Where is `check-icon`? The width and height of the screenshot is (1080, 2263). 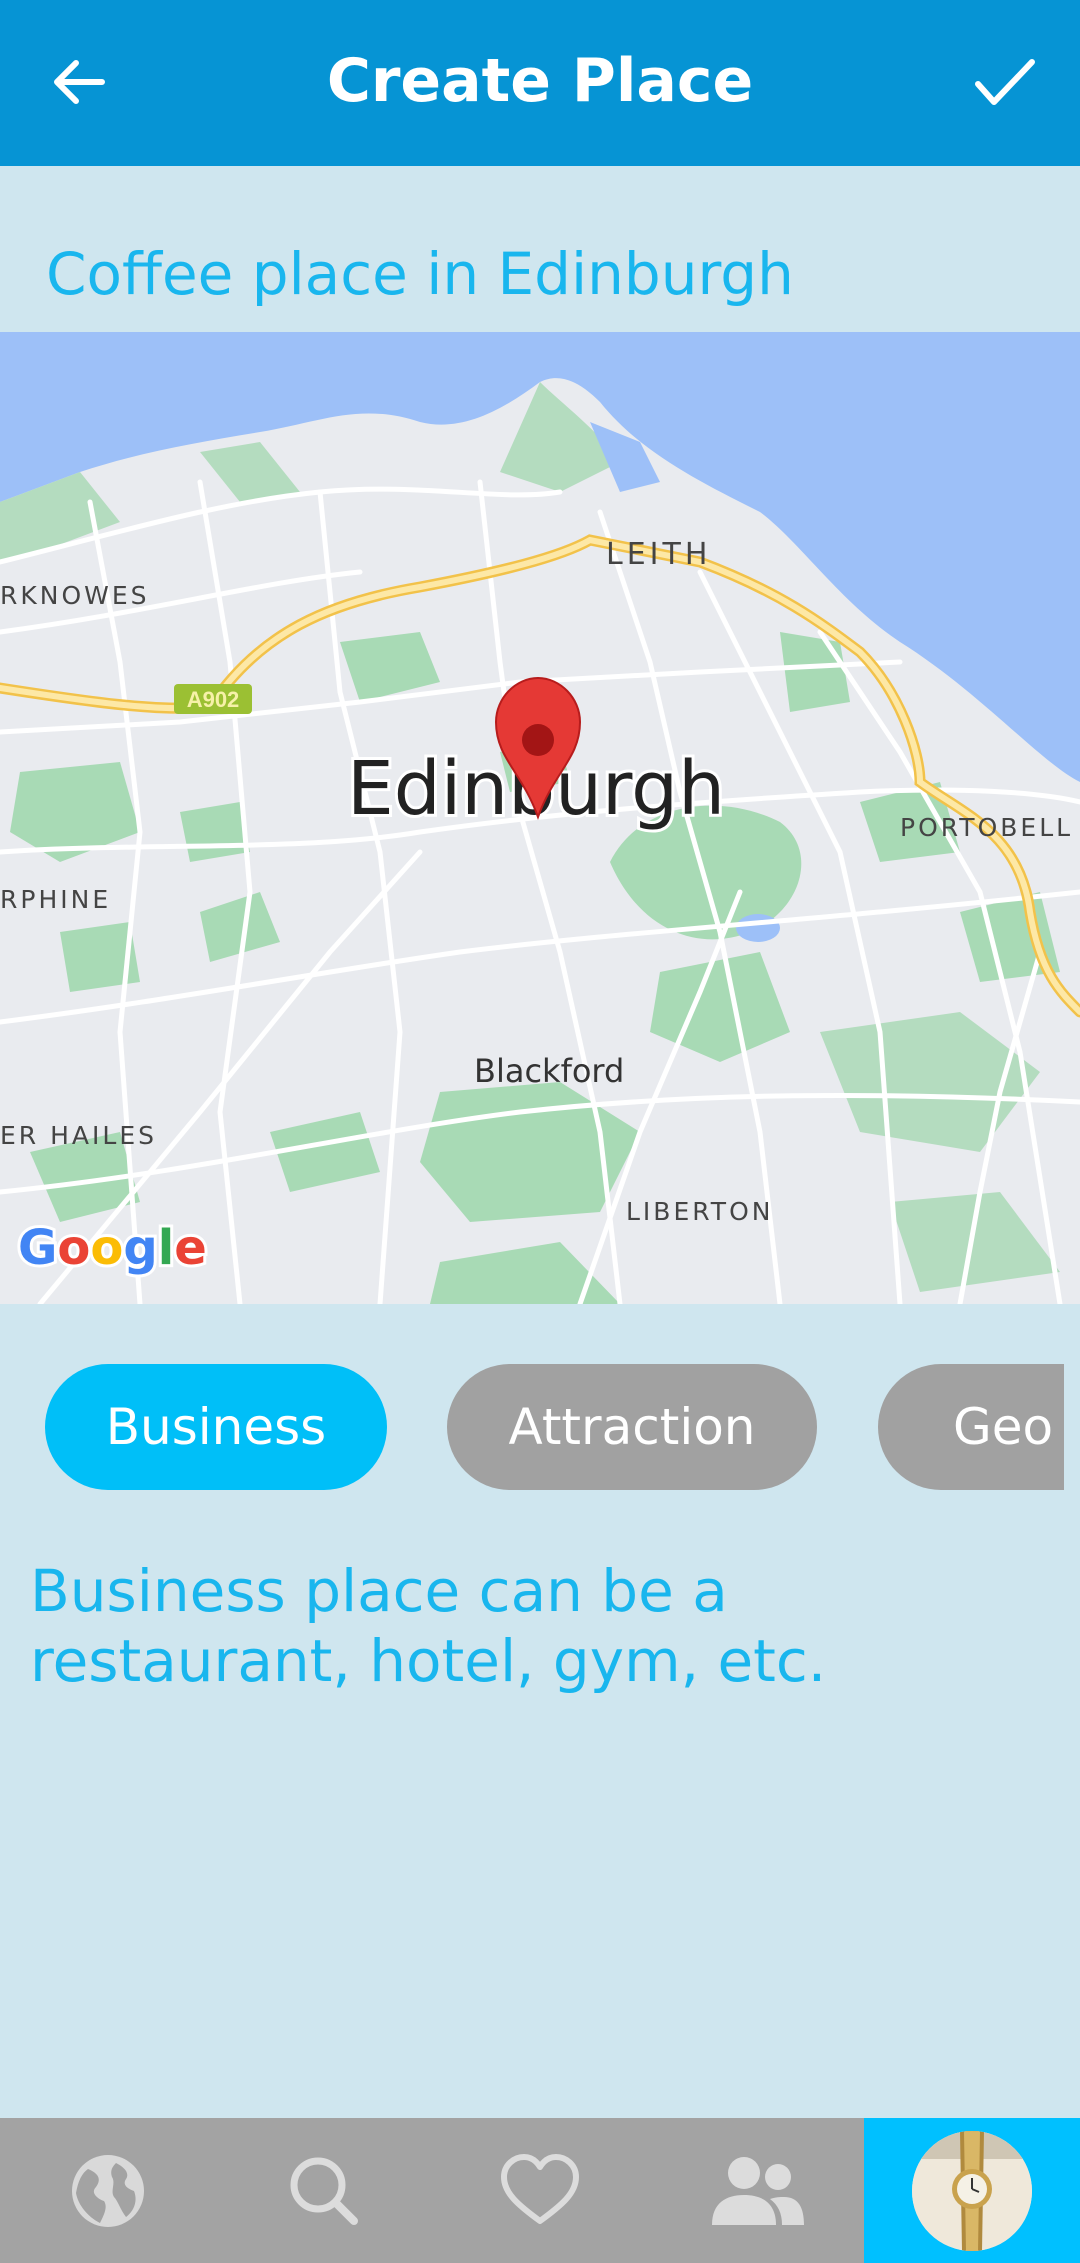
check-icon is located at coordinates (1005, 82).